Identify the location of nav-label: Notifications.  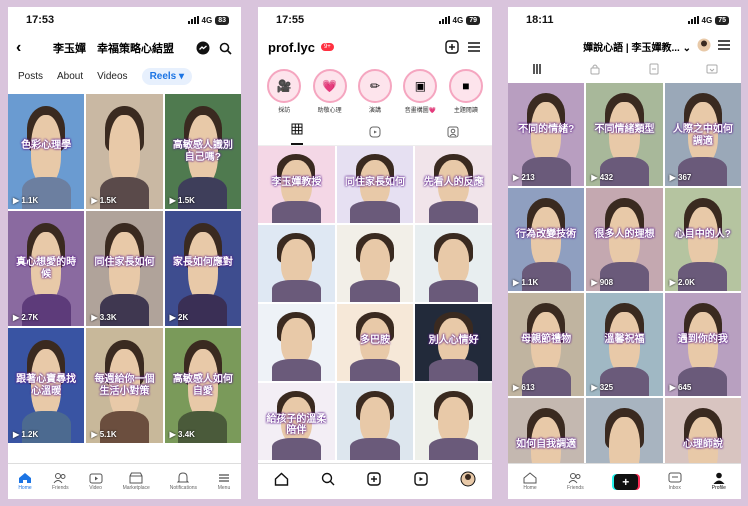
(183, 488).